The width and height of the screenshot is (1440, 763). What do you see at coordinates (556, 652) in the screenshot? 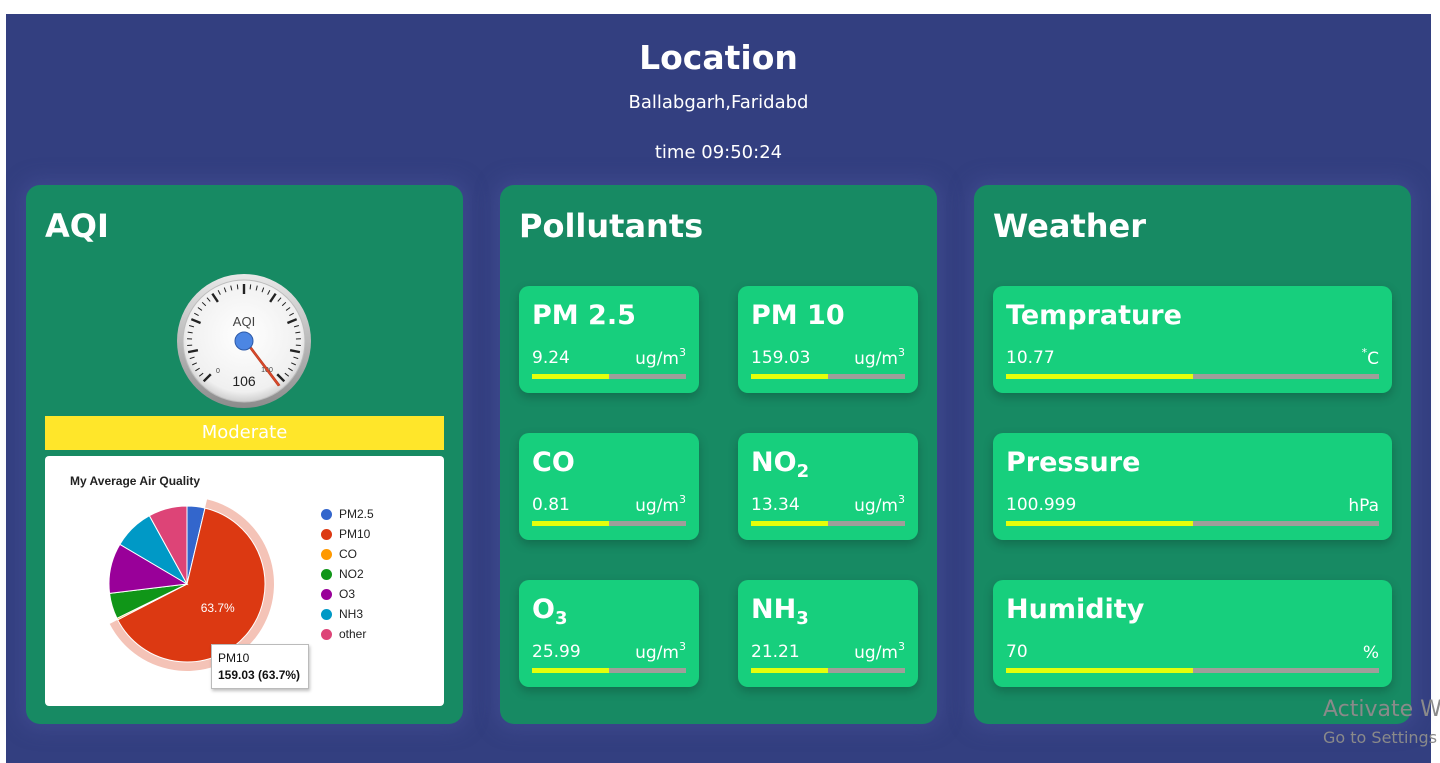
I see `pollutant-value: 25.99` at bounding box center [556, 652].